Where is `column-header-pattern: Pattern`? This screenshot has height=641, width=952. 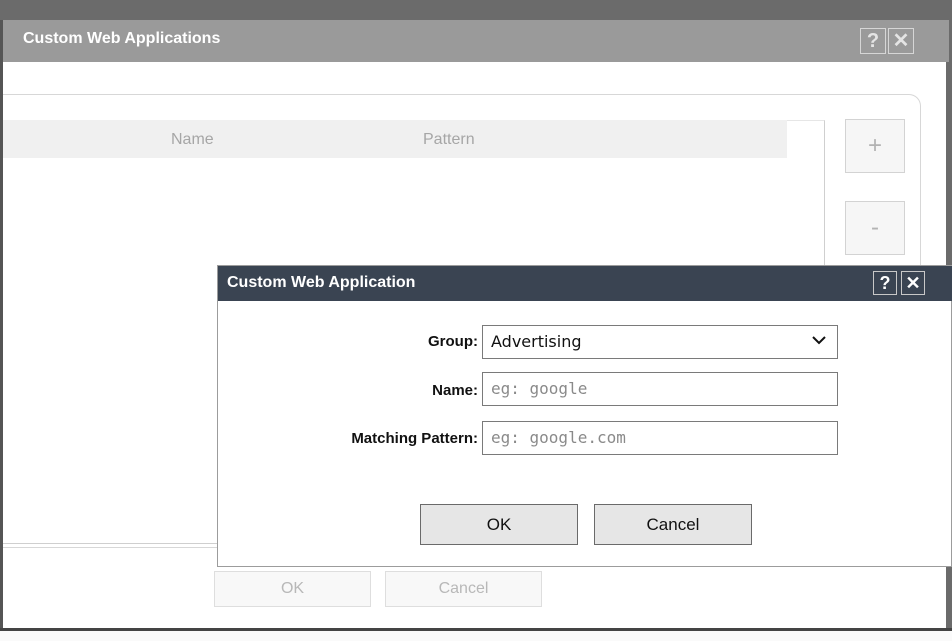
column-header-pattern: Pattern is located at coordinates (449, 140).